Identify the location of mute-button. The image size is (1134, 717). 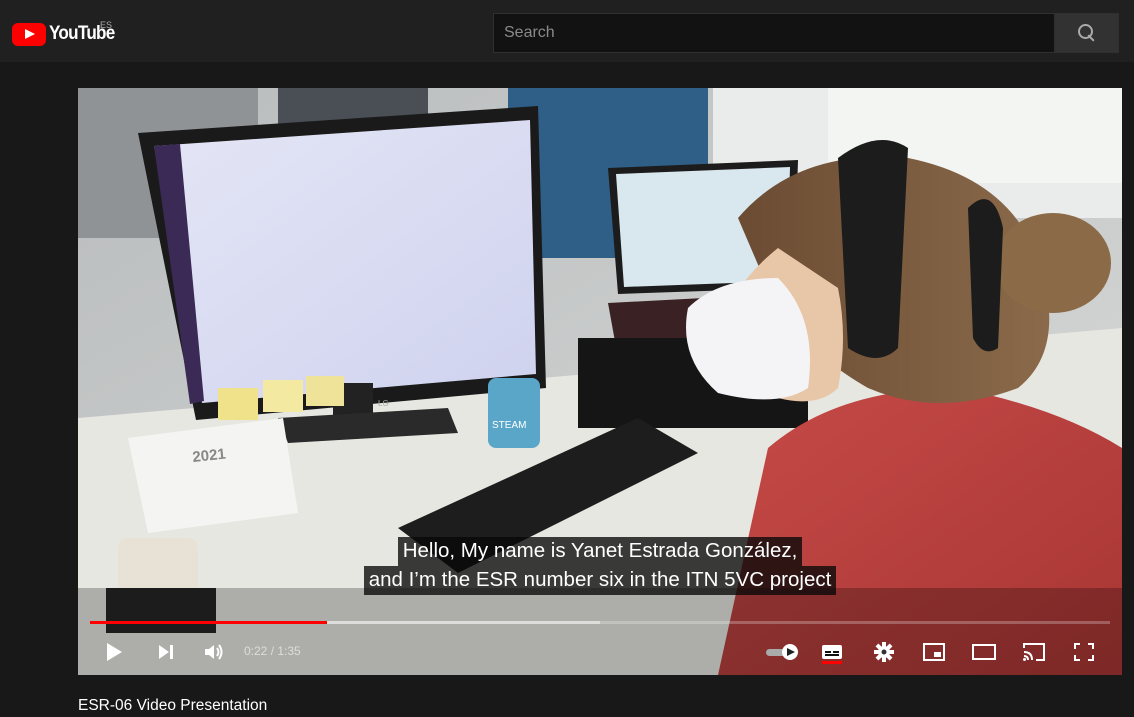
(214, 651).